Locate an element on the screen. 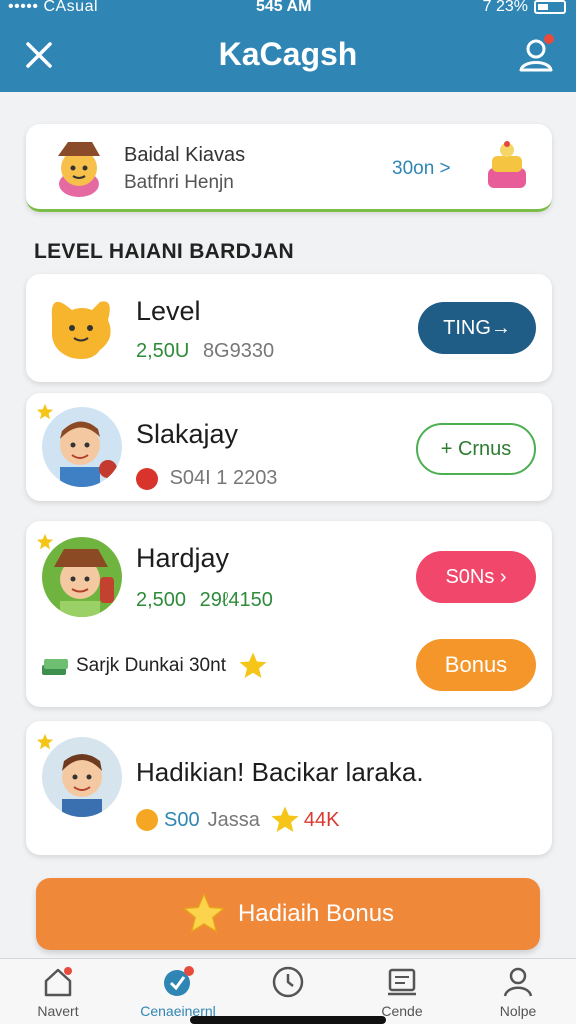 This screenshot has height=1024, width=576. notification-button is located at coordinates (537, 53).